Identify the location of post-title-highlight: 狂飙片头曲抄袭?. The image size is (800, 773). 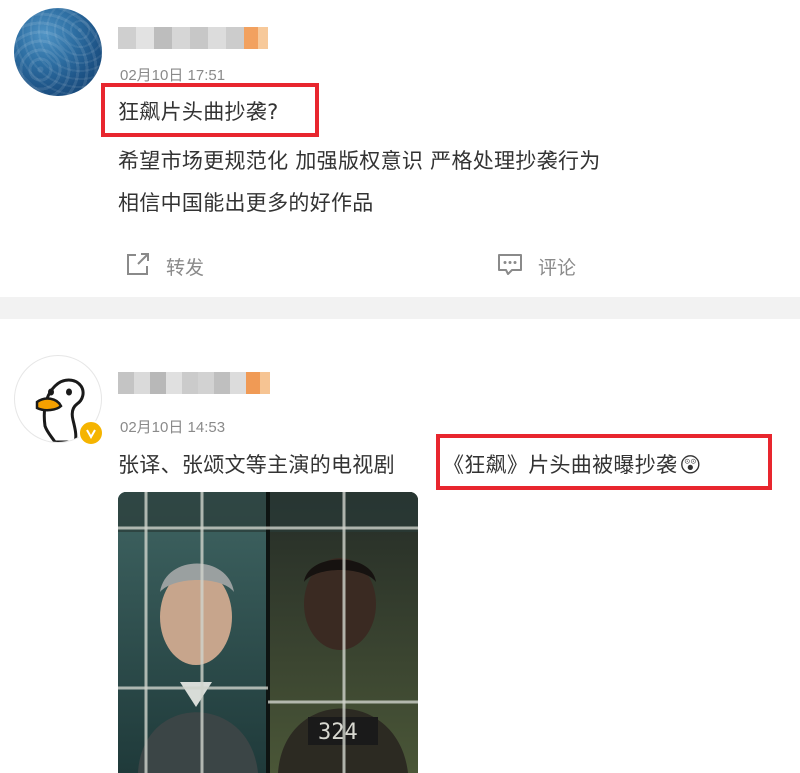
(198, 112).